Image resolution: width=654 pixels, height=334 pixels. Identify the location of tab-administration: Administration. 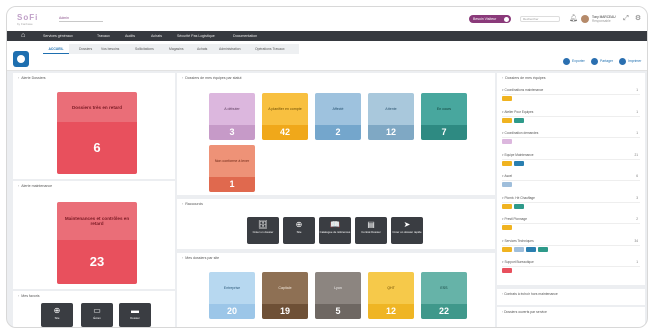
(229, 49).